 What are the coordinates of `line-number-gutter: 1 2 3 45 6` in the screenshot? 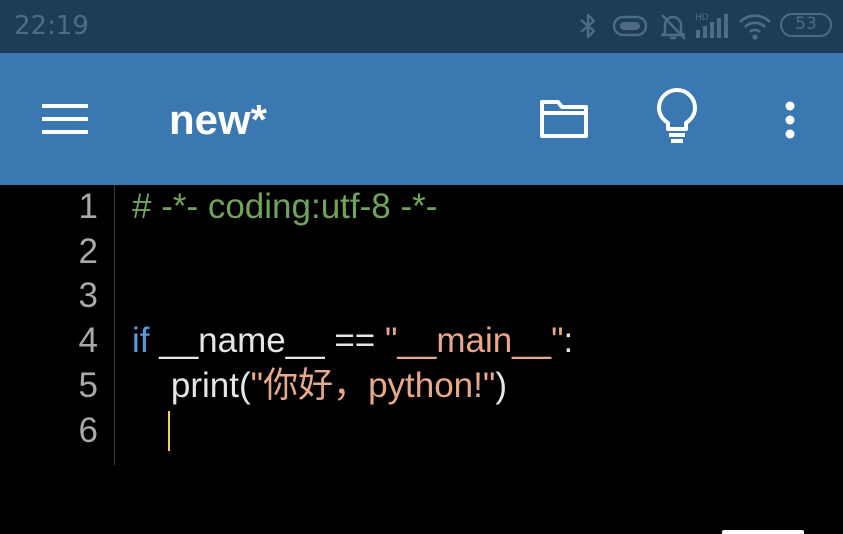 It's located at (57, 325).